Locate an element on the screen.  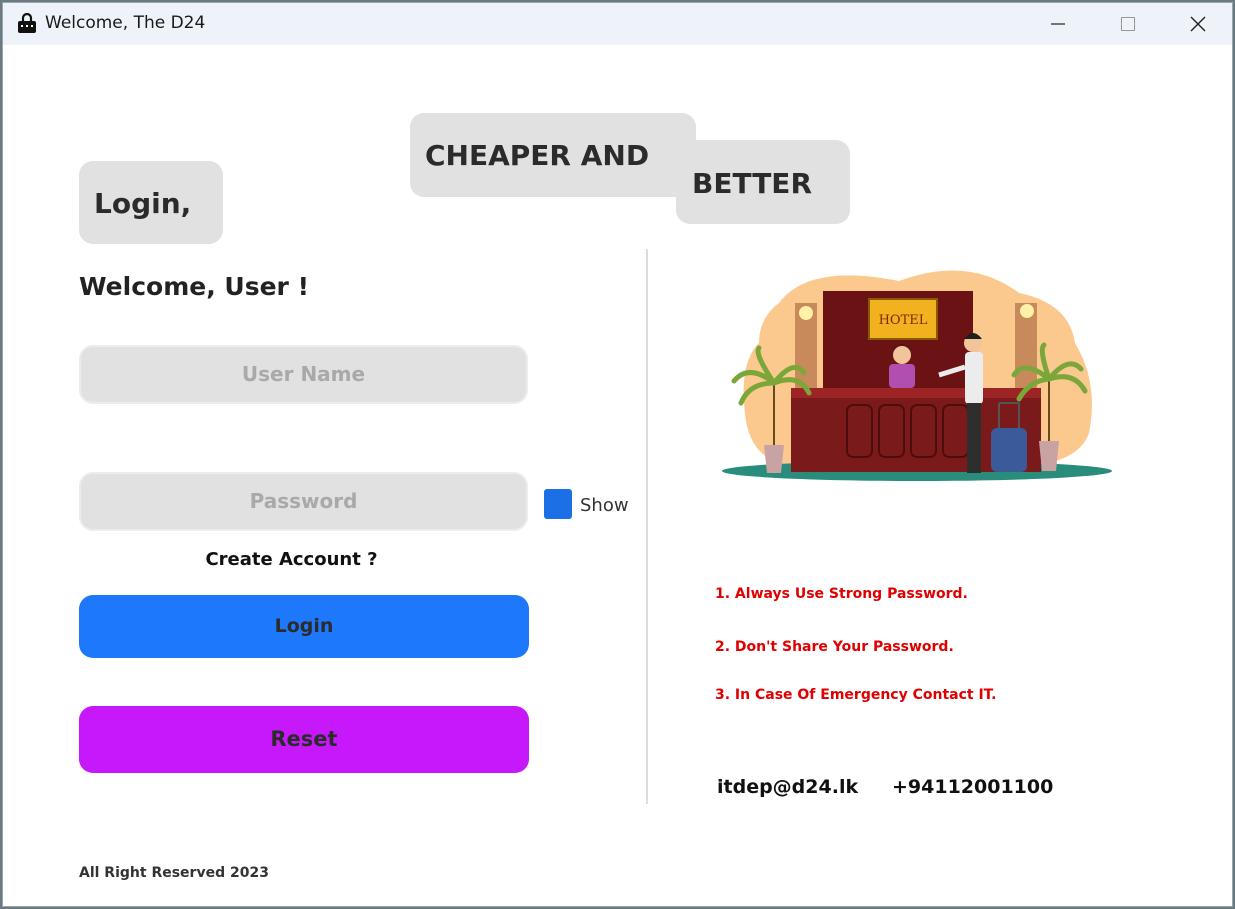
close-icon is located at coordinates (1198, 24).